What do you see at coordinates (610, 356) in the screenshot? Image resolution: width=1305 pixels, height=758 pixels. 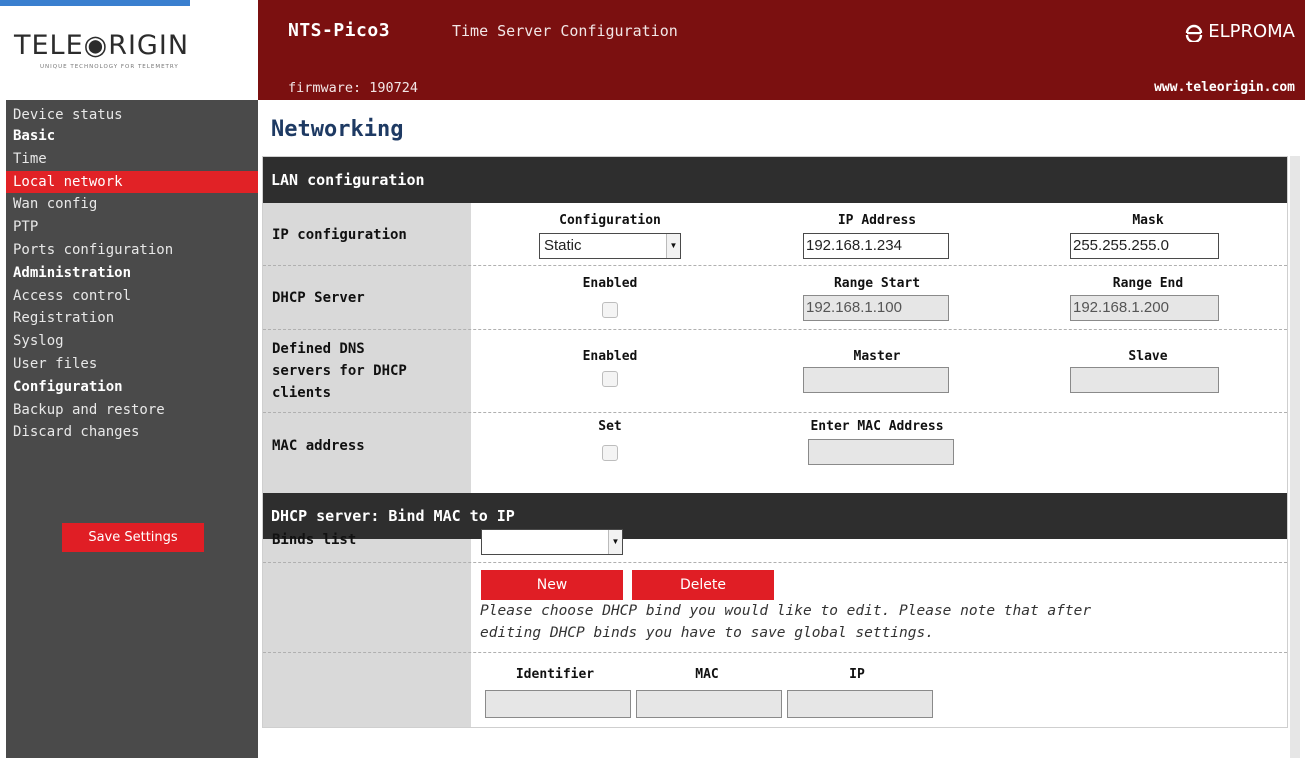 I see `dns-enabled-label: Enabled` at bounding box center [610, 356].